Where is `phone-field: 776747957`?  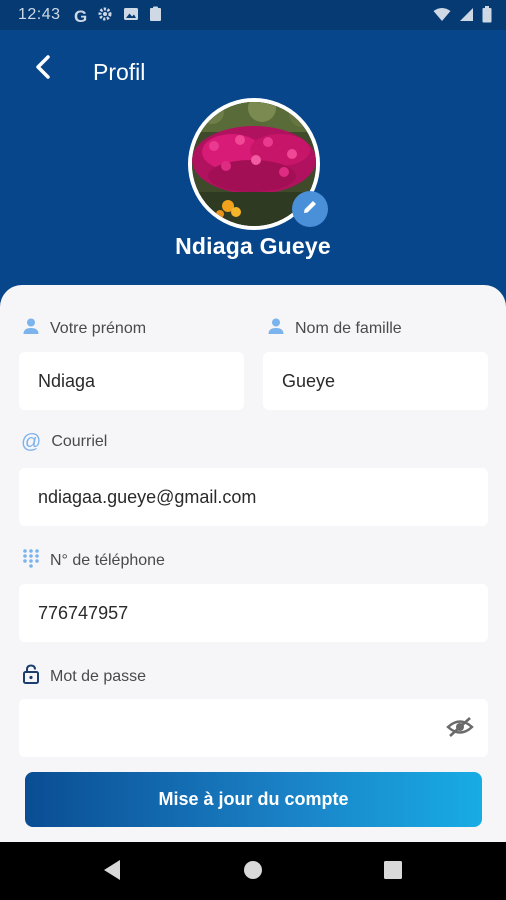 phone-field: 776747957 is located at coordinates (253, 613).